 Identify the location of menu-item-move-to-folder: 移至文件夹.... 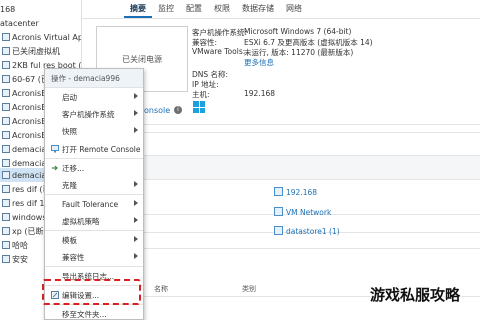
(94, 312).